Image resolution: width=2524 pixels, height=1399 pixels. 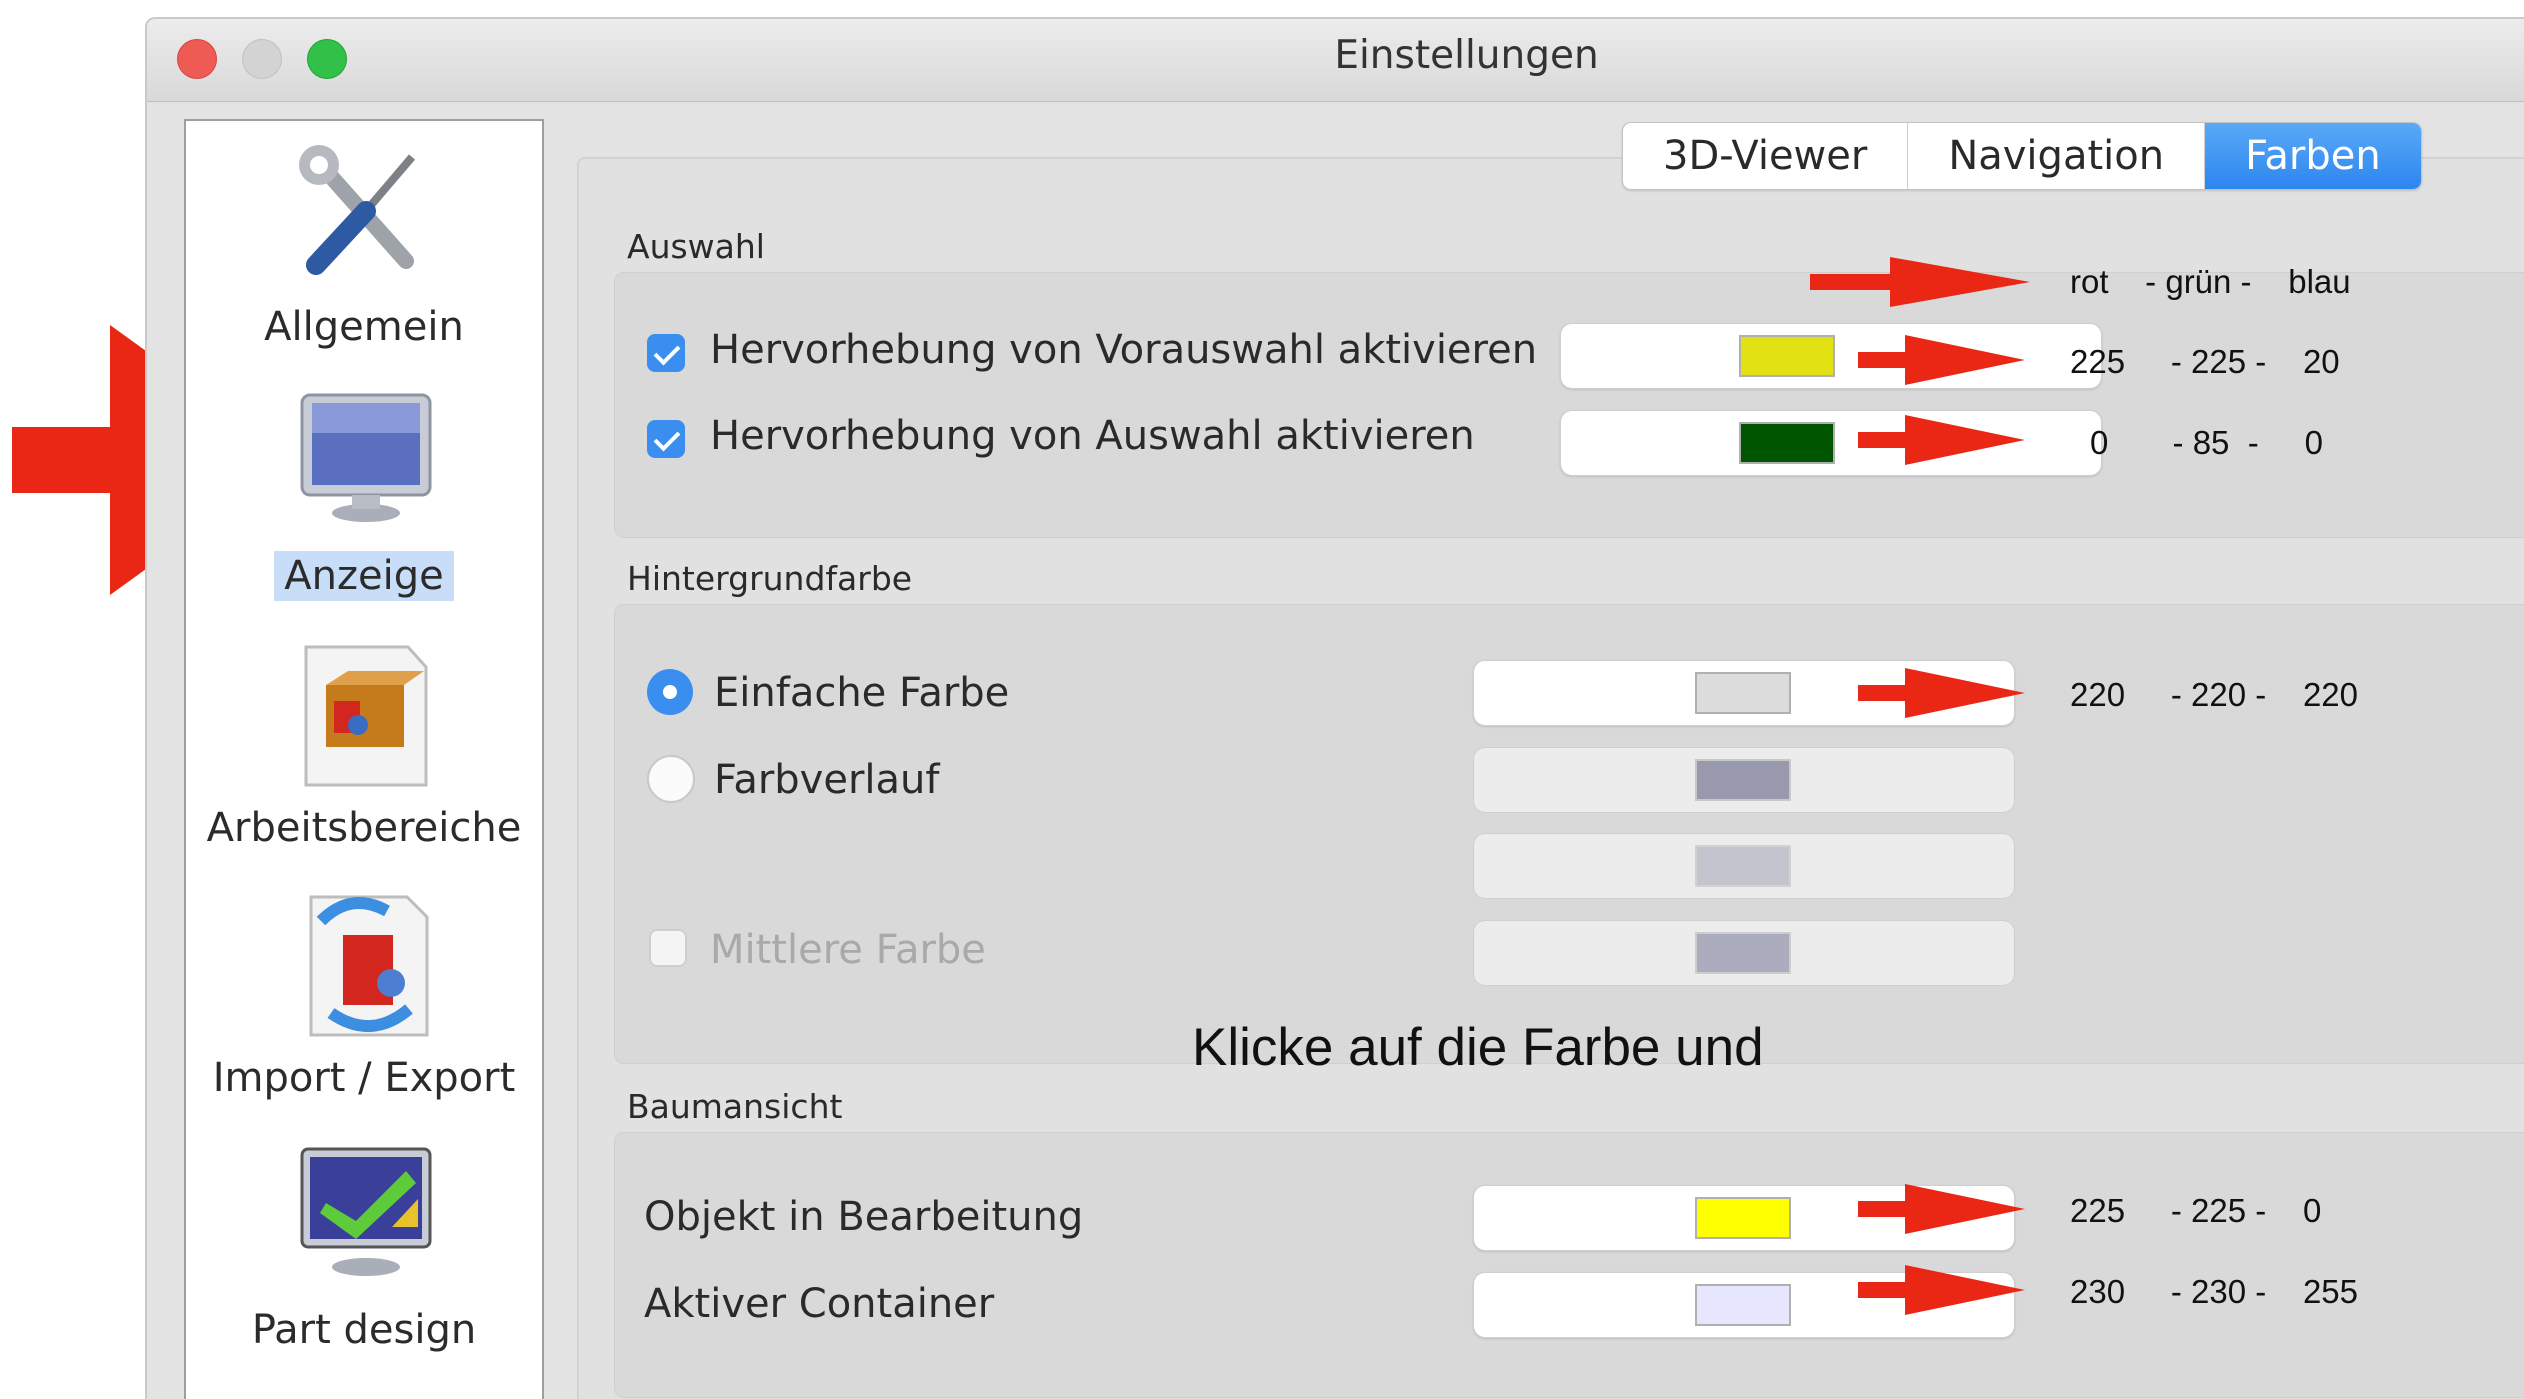 What do you see at coordinates (2214, 694) in the screenshot?
I see `rgb-value-einfache-farbe: 220 - 220 - 220` at bounding box center [2214, 694].